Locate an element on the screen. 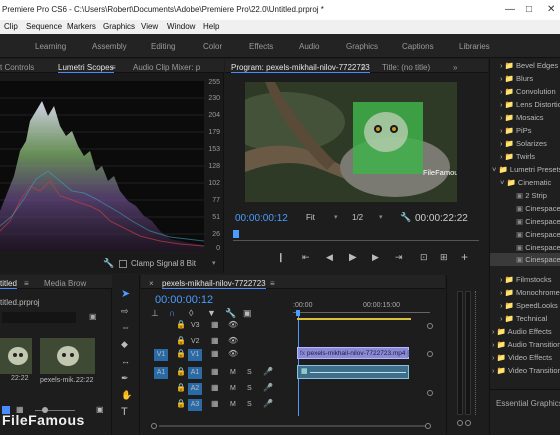 The width and height of the screenshot is (560, 435). menu-sequence: Sequence is located at coordinates (44, 26).